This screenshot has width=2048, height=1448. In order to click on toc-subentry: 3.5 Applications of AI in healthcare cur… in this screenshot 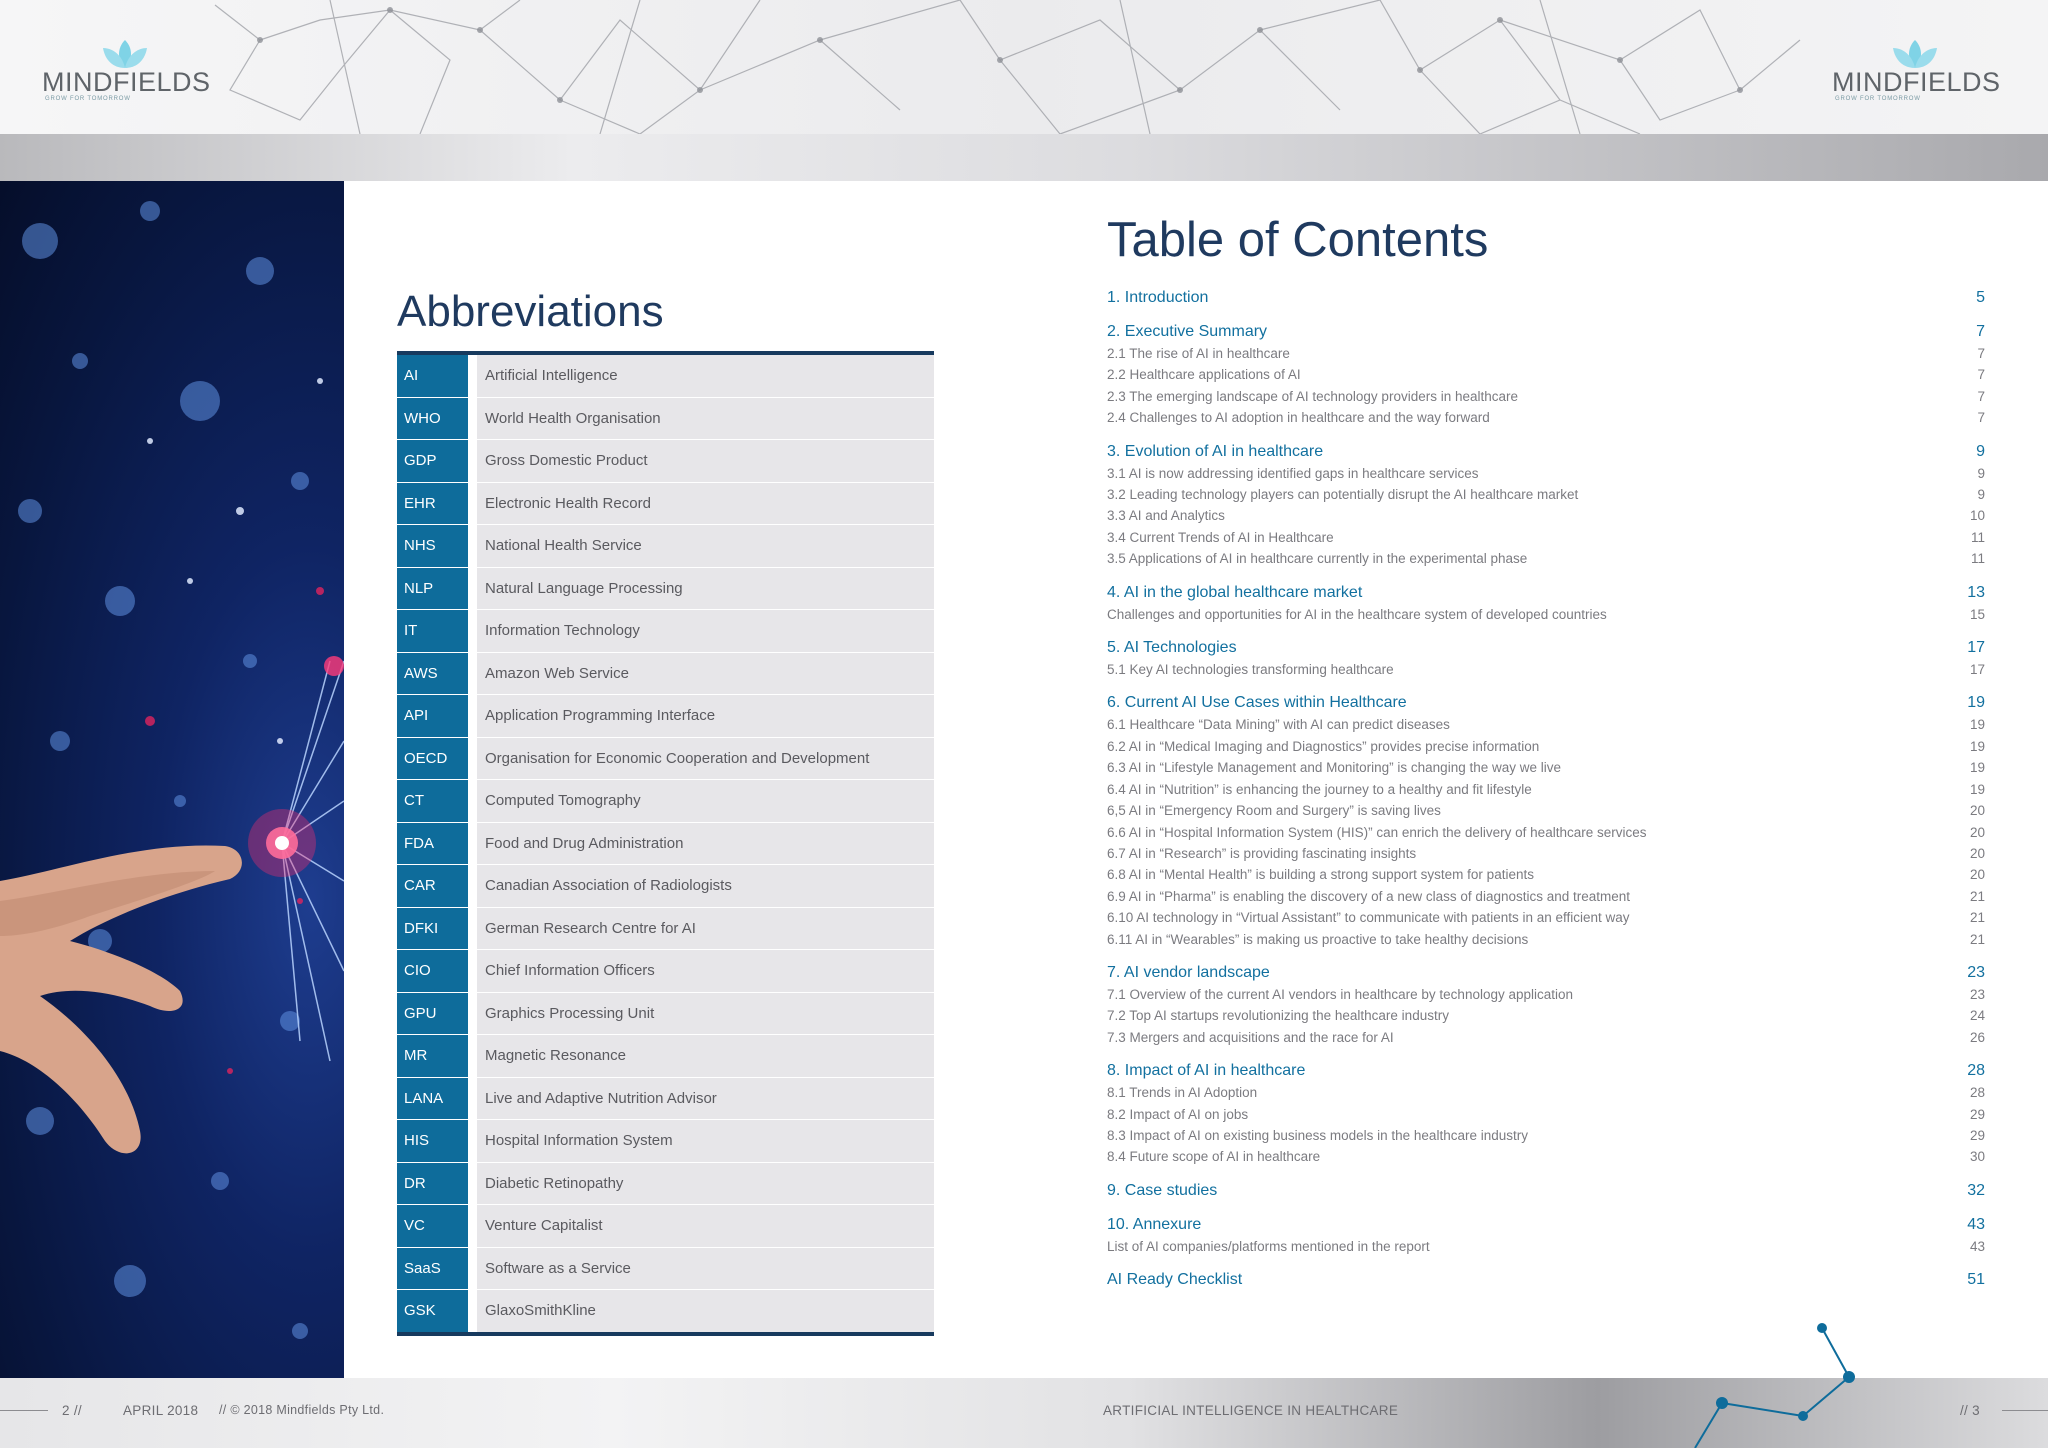, I will do `click(1546, 558)`.